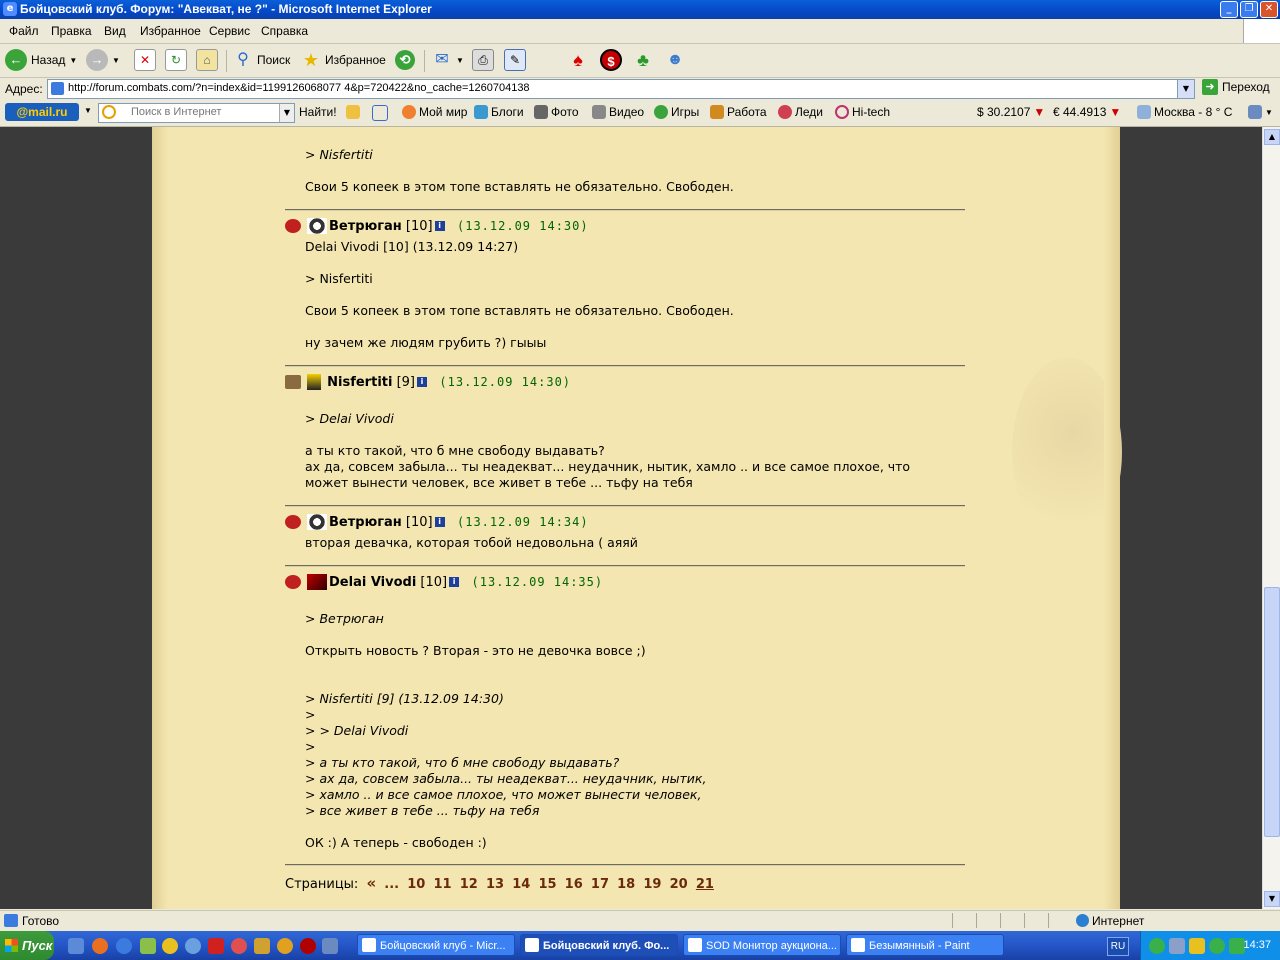  I want to click on firefox-icon, so click(100, 946).